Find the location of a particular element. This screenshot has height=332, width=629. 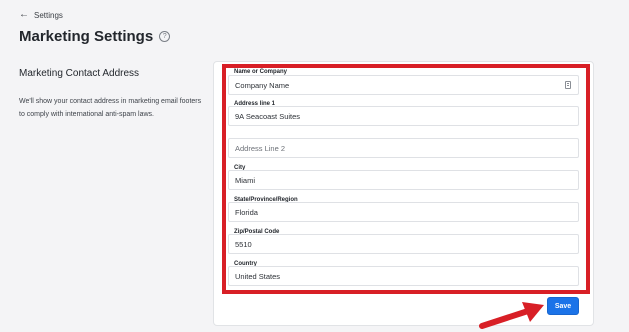

state-value: Florida is located at coordinates (246, 212).